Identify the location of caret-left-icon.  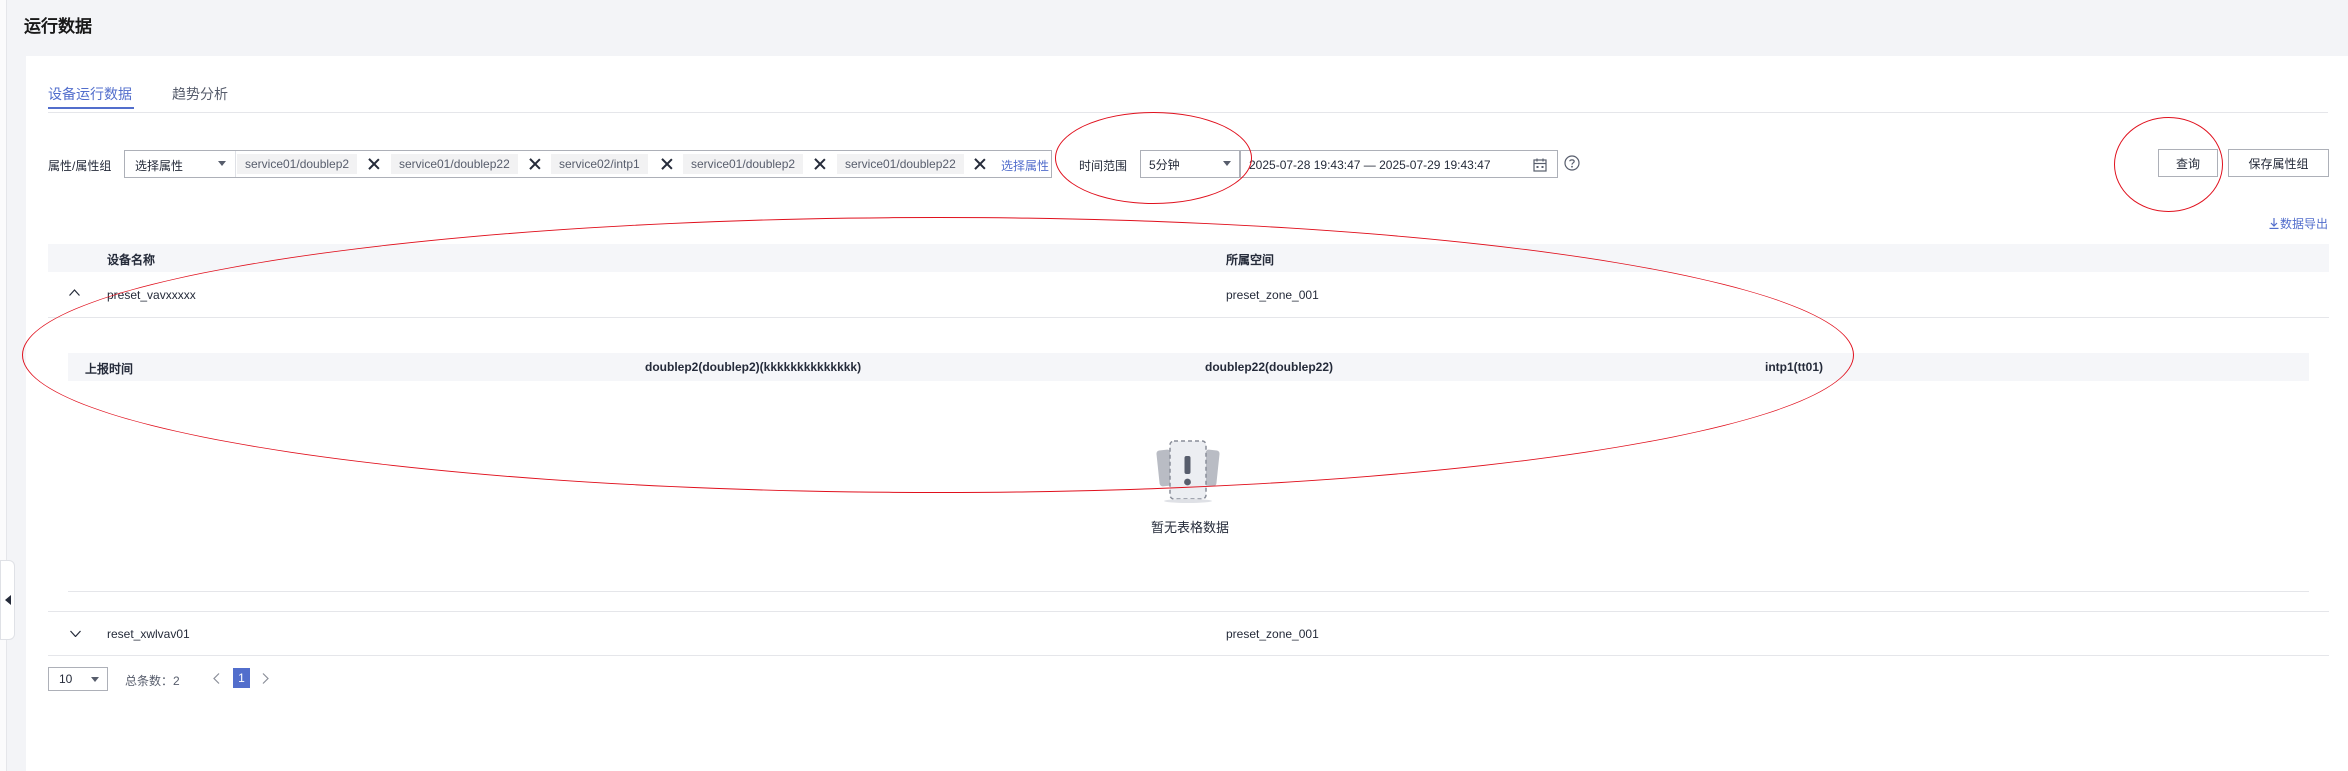
(7, 600).